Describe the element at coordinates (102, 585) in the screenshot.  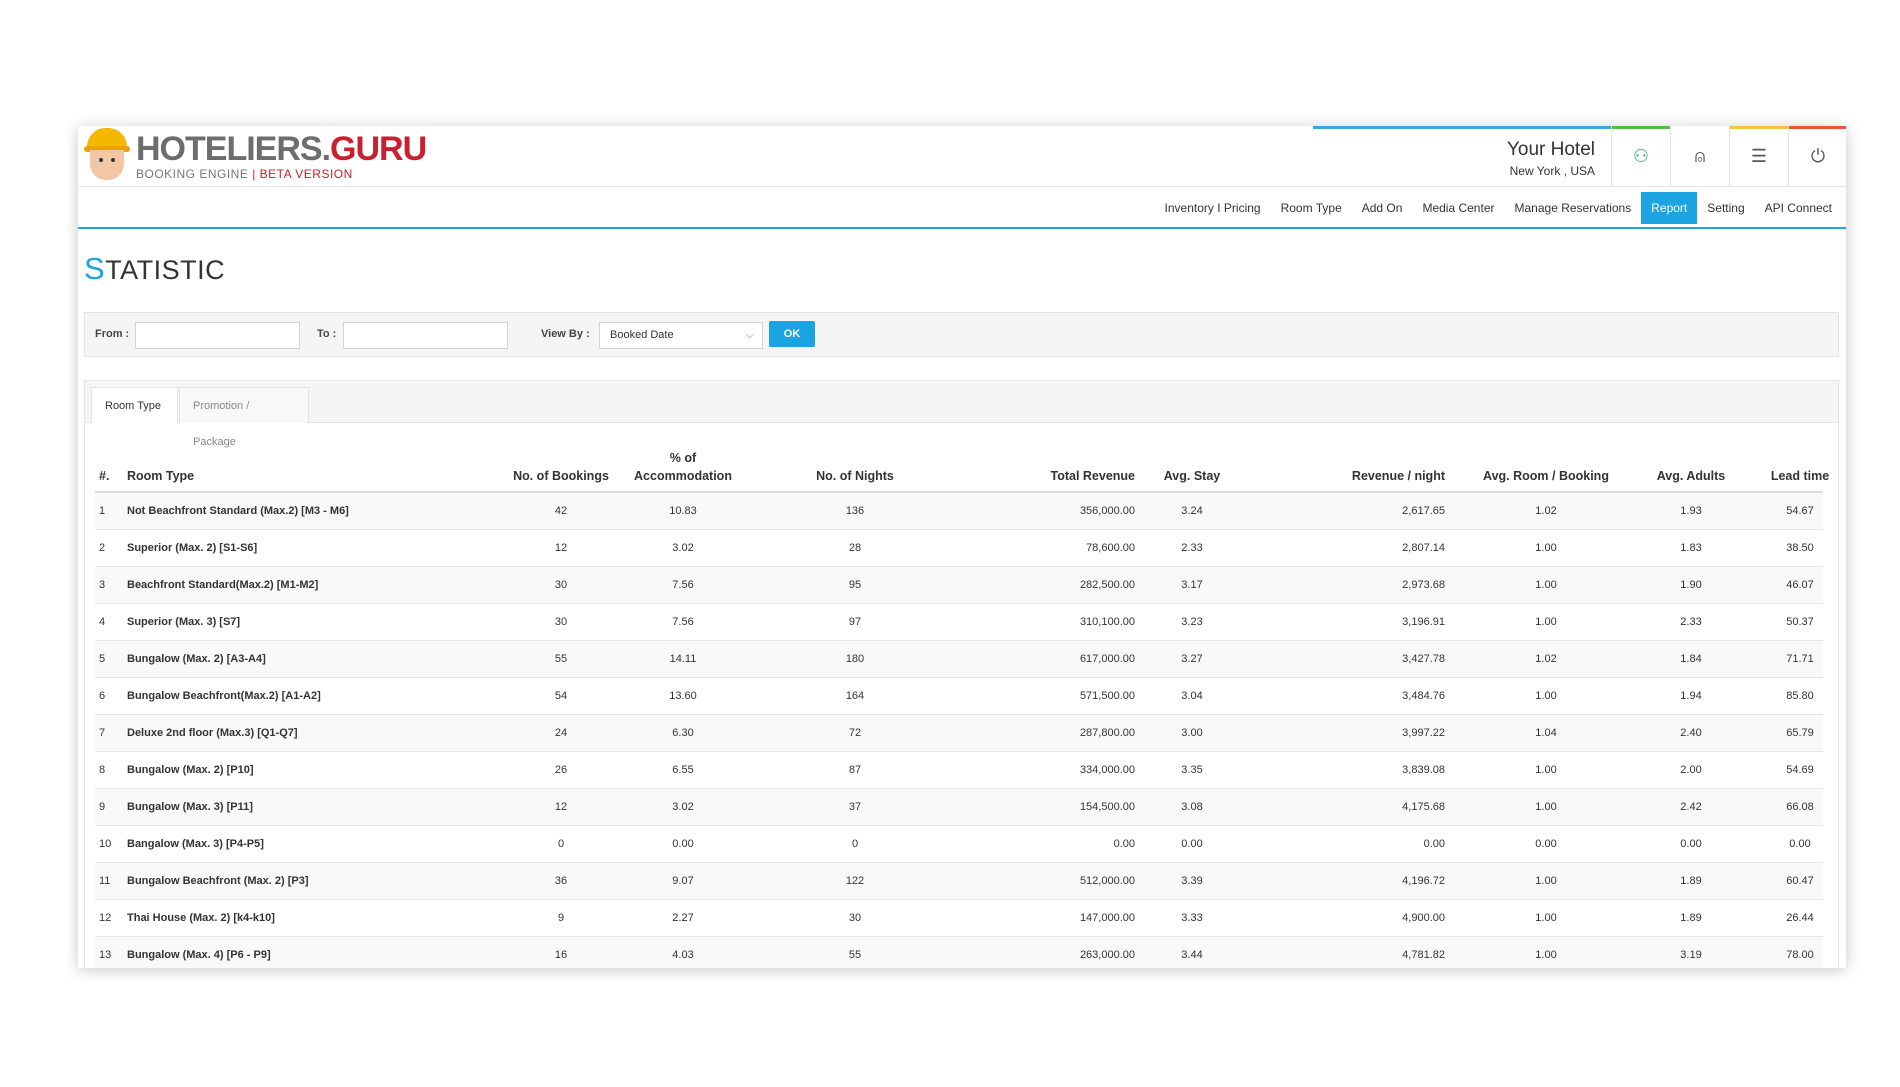
I see `row-number: 3` at that location.